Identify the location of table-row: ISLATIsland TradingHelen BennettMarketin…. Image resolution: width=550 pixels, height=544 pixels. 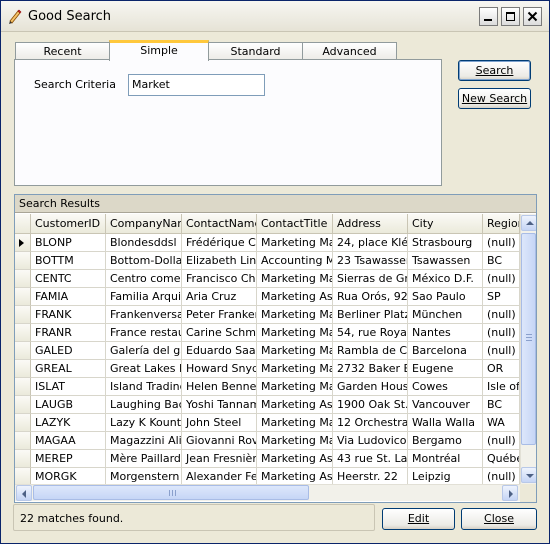
(267, 387).